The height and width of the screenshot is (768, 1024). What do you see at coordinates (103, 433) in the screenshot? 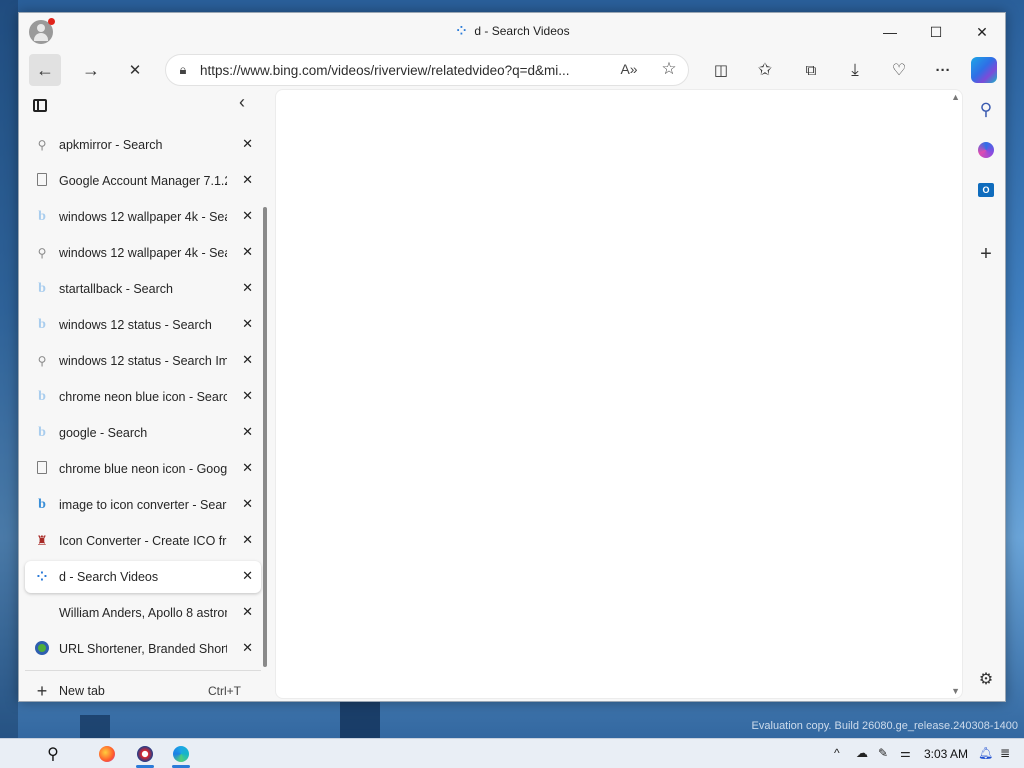
I see `tab-label: google - Search` at bounding box center [103, 433].